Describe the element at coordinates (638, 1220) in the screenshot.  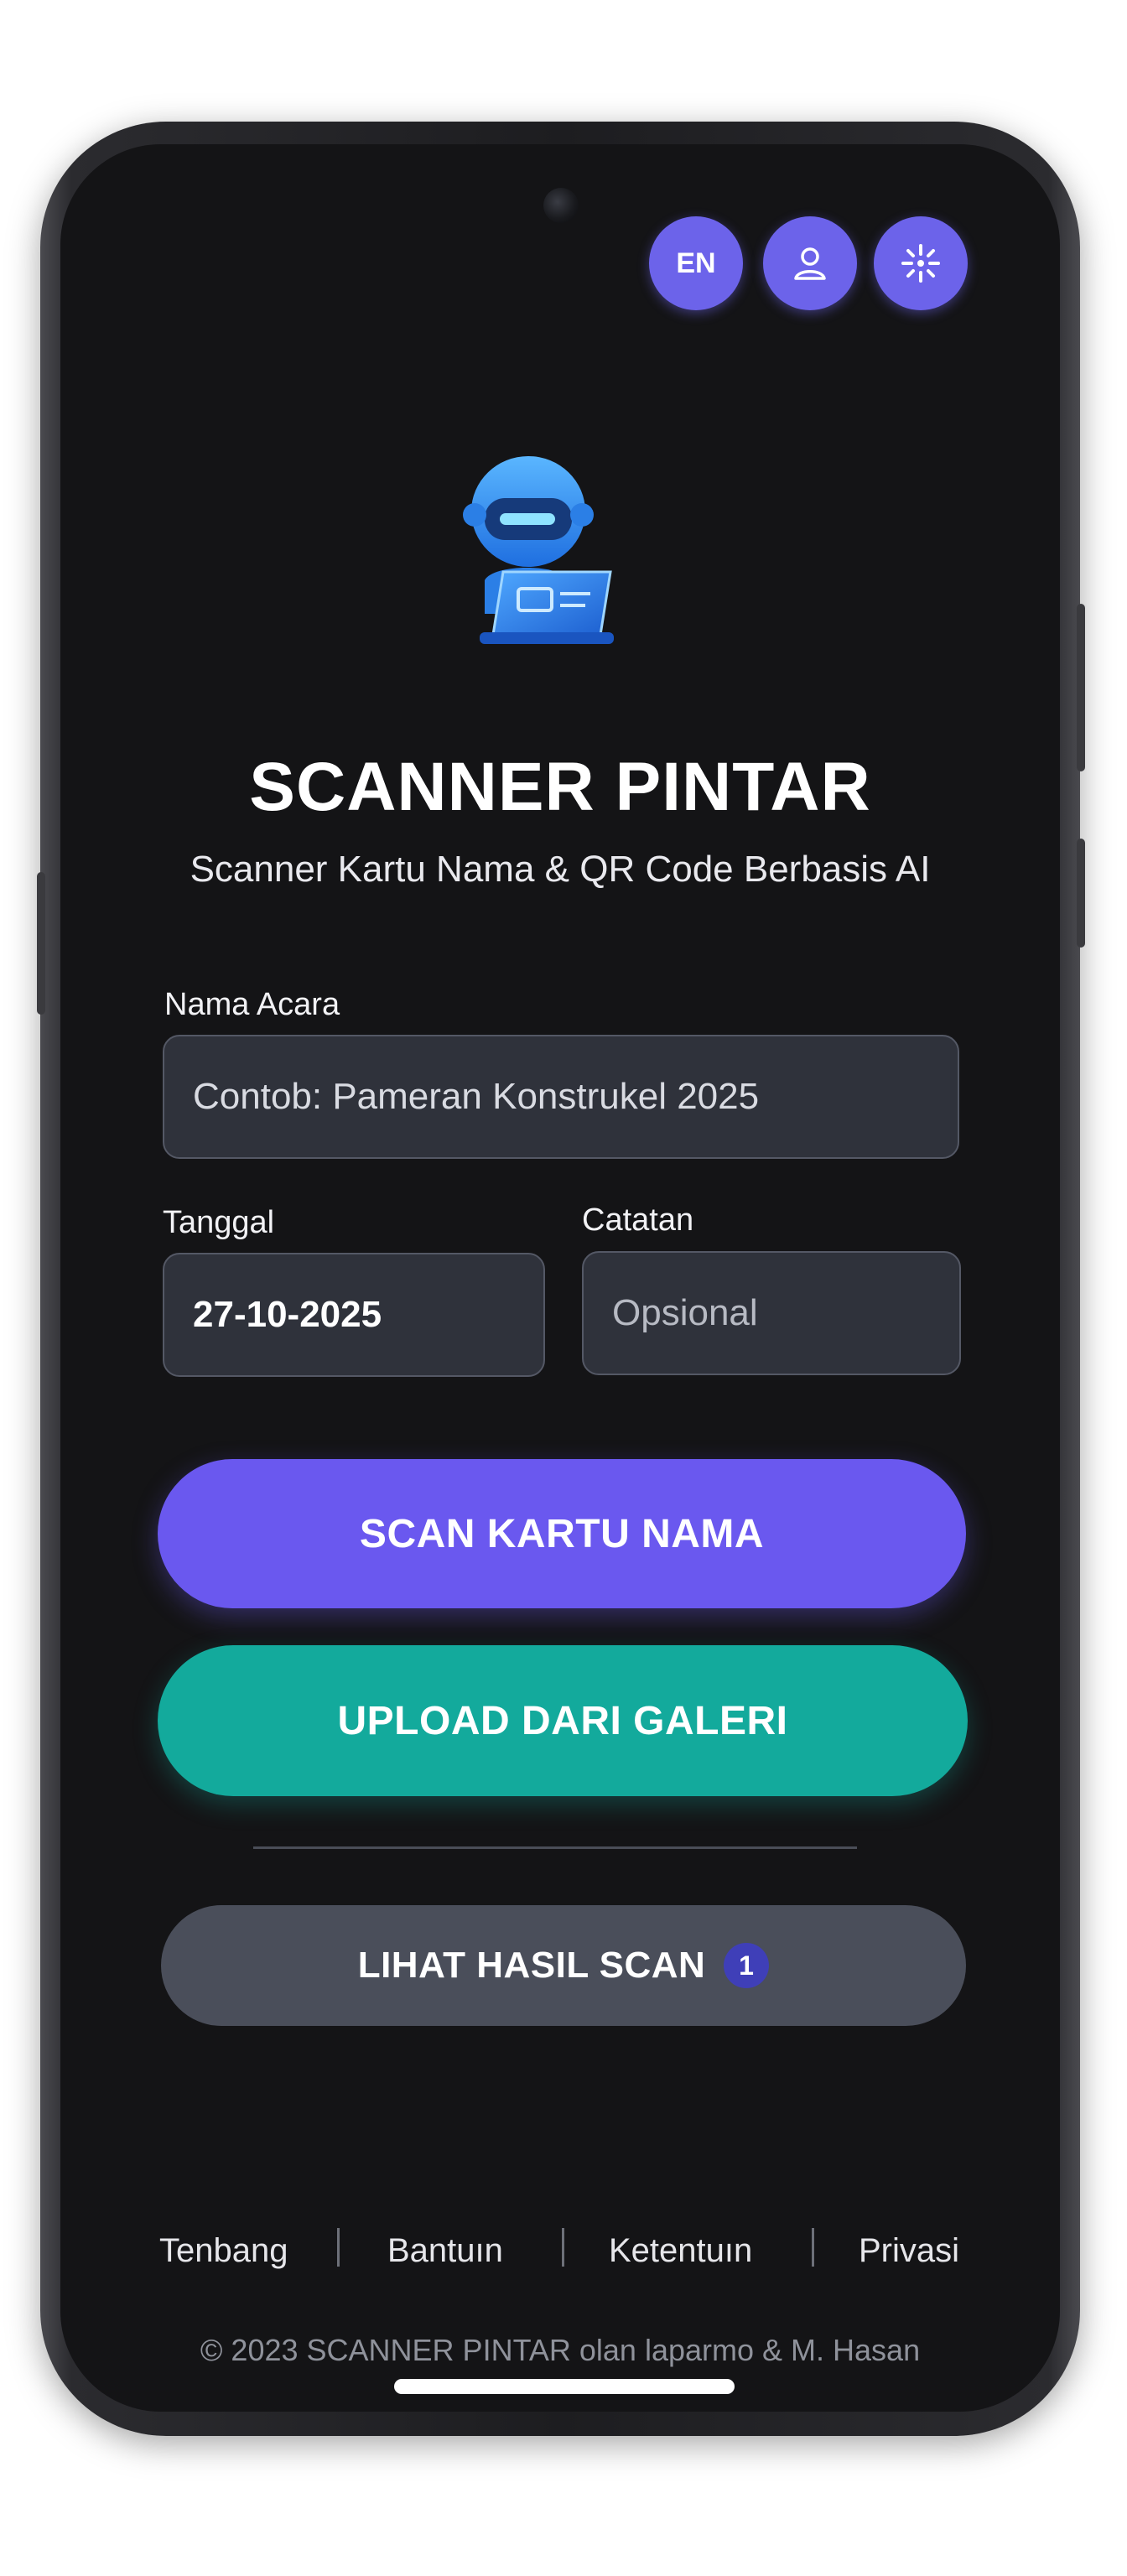
I see `note-label: Catatan` at that location.